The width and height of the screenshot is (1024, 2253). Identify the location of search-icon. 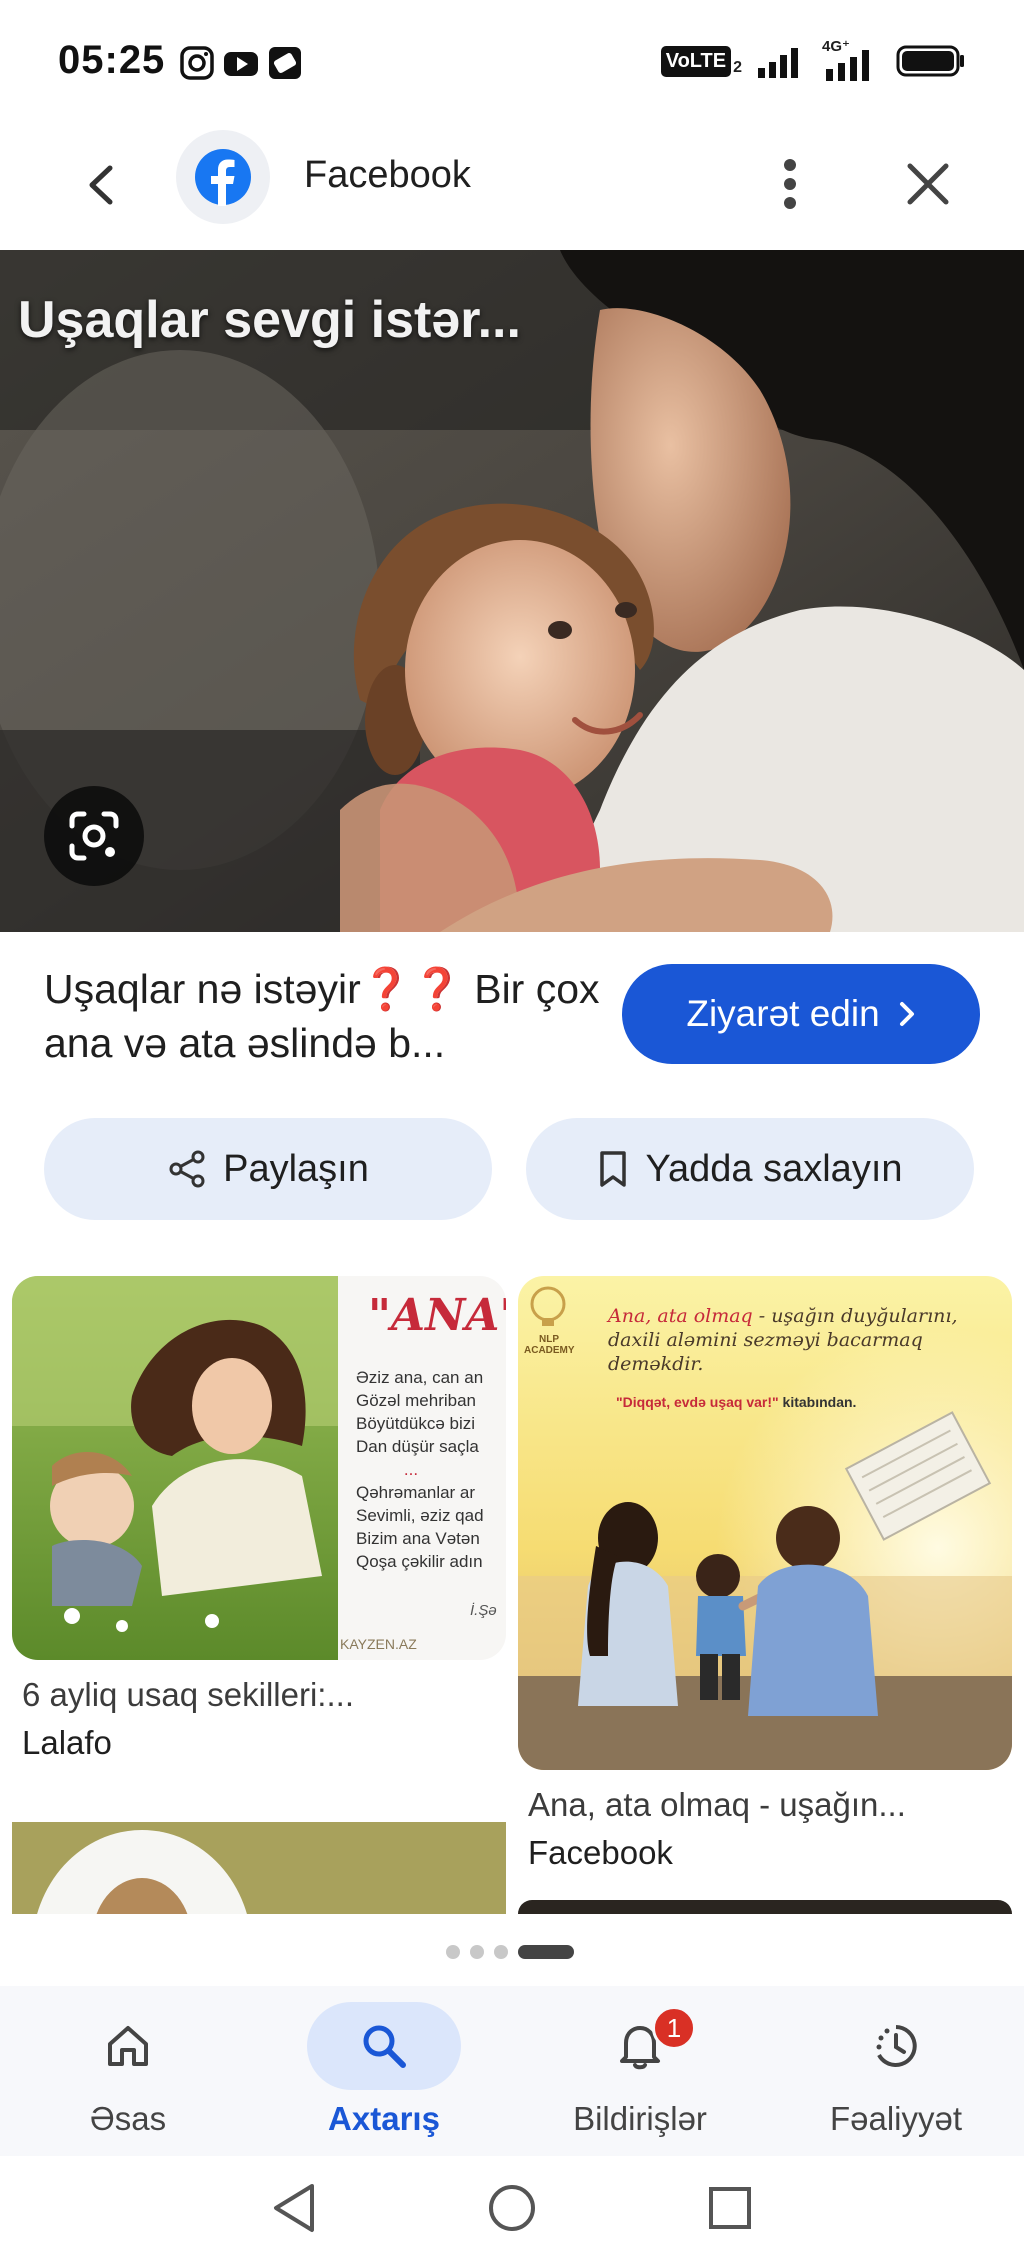
(384, 2046).